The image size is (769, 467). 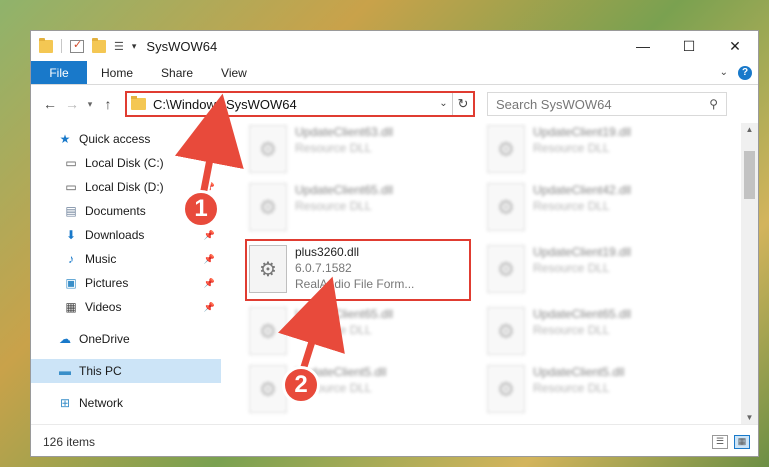 I want to click on title-bar: ☰ ▾ SysWOW64 — ☐ ✕, so click(x=394, y=46).